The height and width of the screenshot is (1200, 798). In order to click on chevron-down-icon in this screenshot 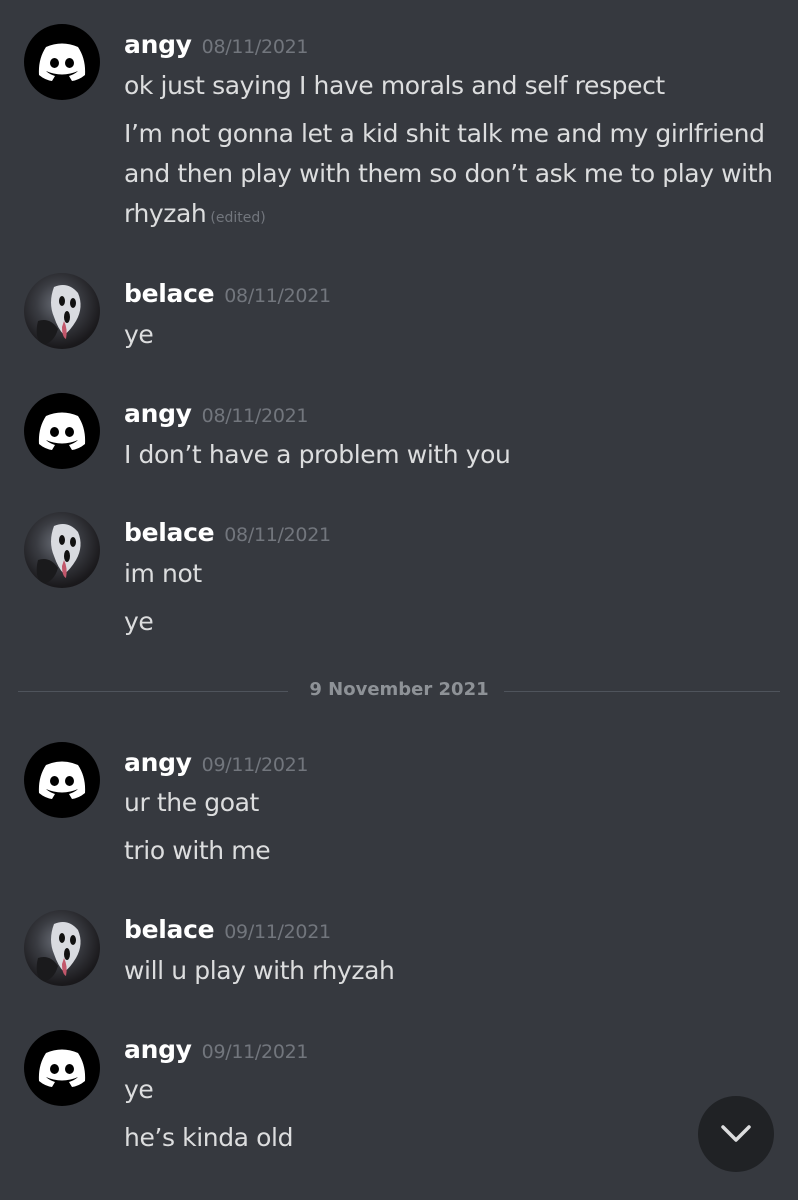, I will do `click(736, 1133)`.